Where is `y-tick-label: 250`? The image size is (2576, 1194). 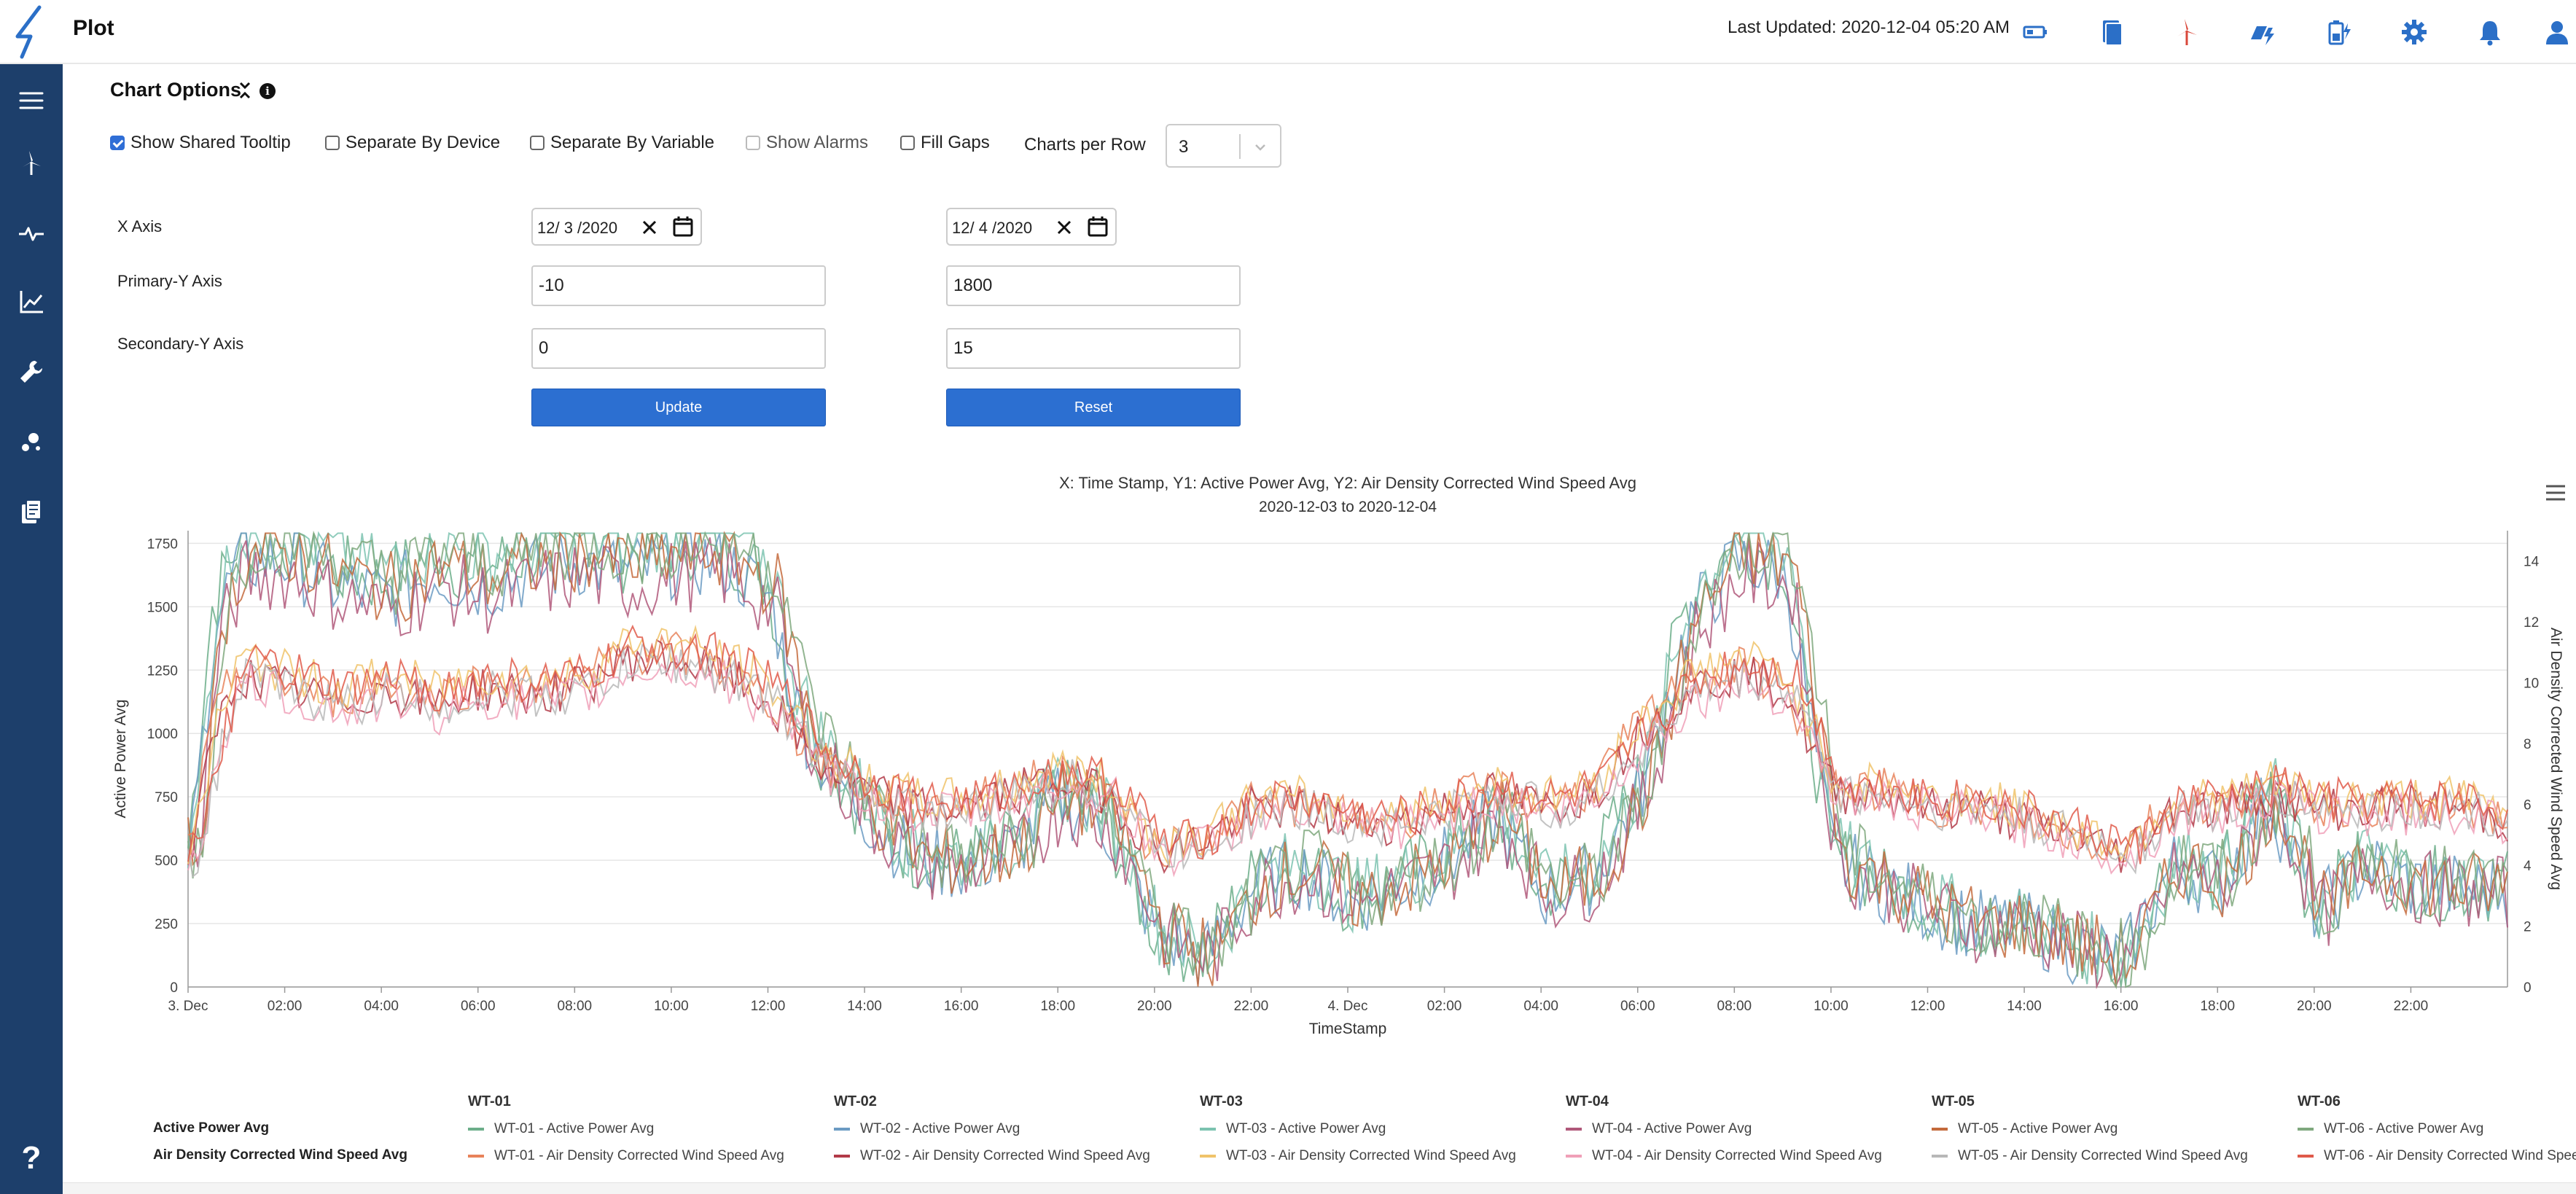
y-tick-label: 250 is located at coordinates (166, 924).